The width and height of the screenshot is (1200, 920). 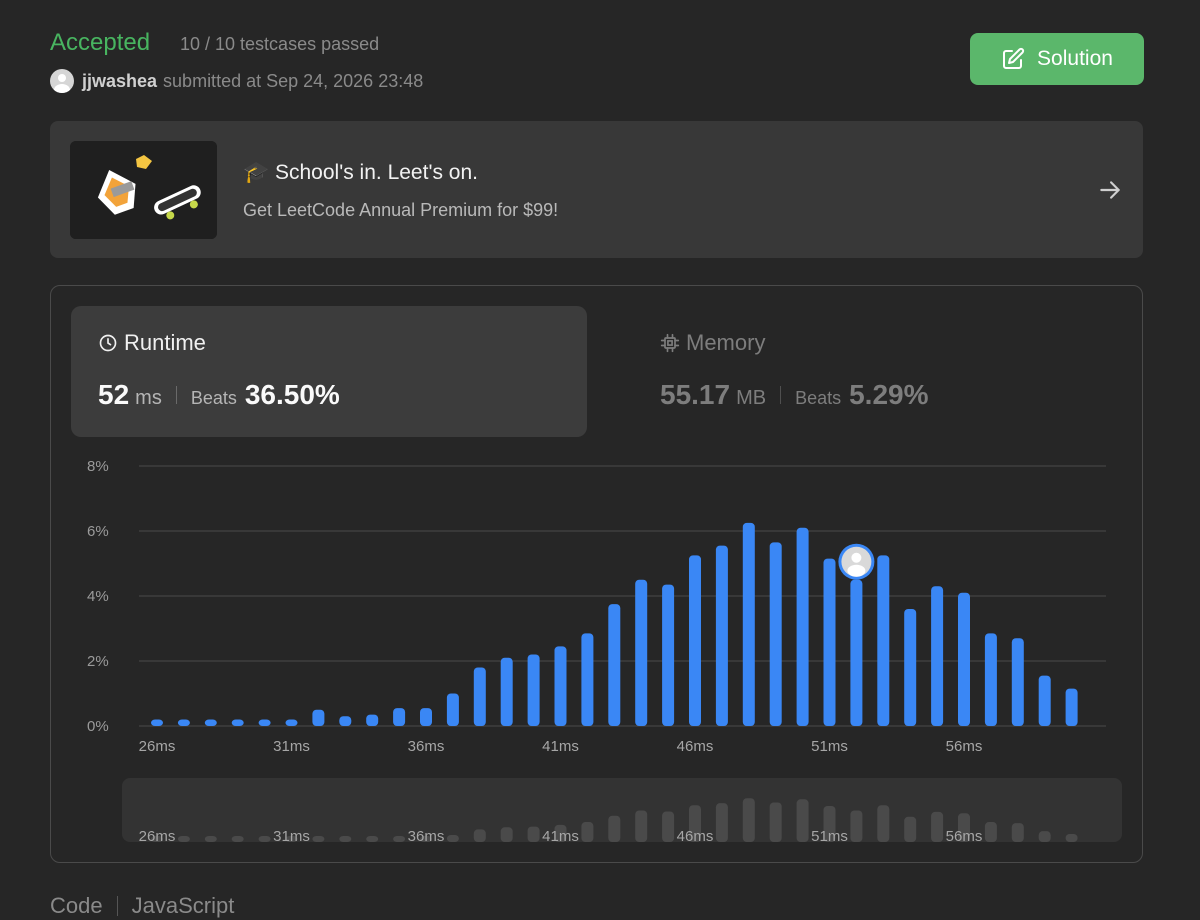 I want to click on x-tick-label: 46ms, so click(x=695, y=746).